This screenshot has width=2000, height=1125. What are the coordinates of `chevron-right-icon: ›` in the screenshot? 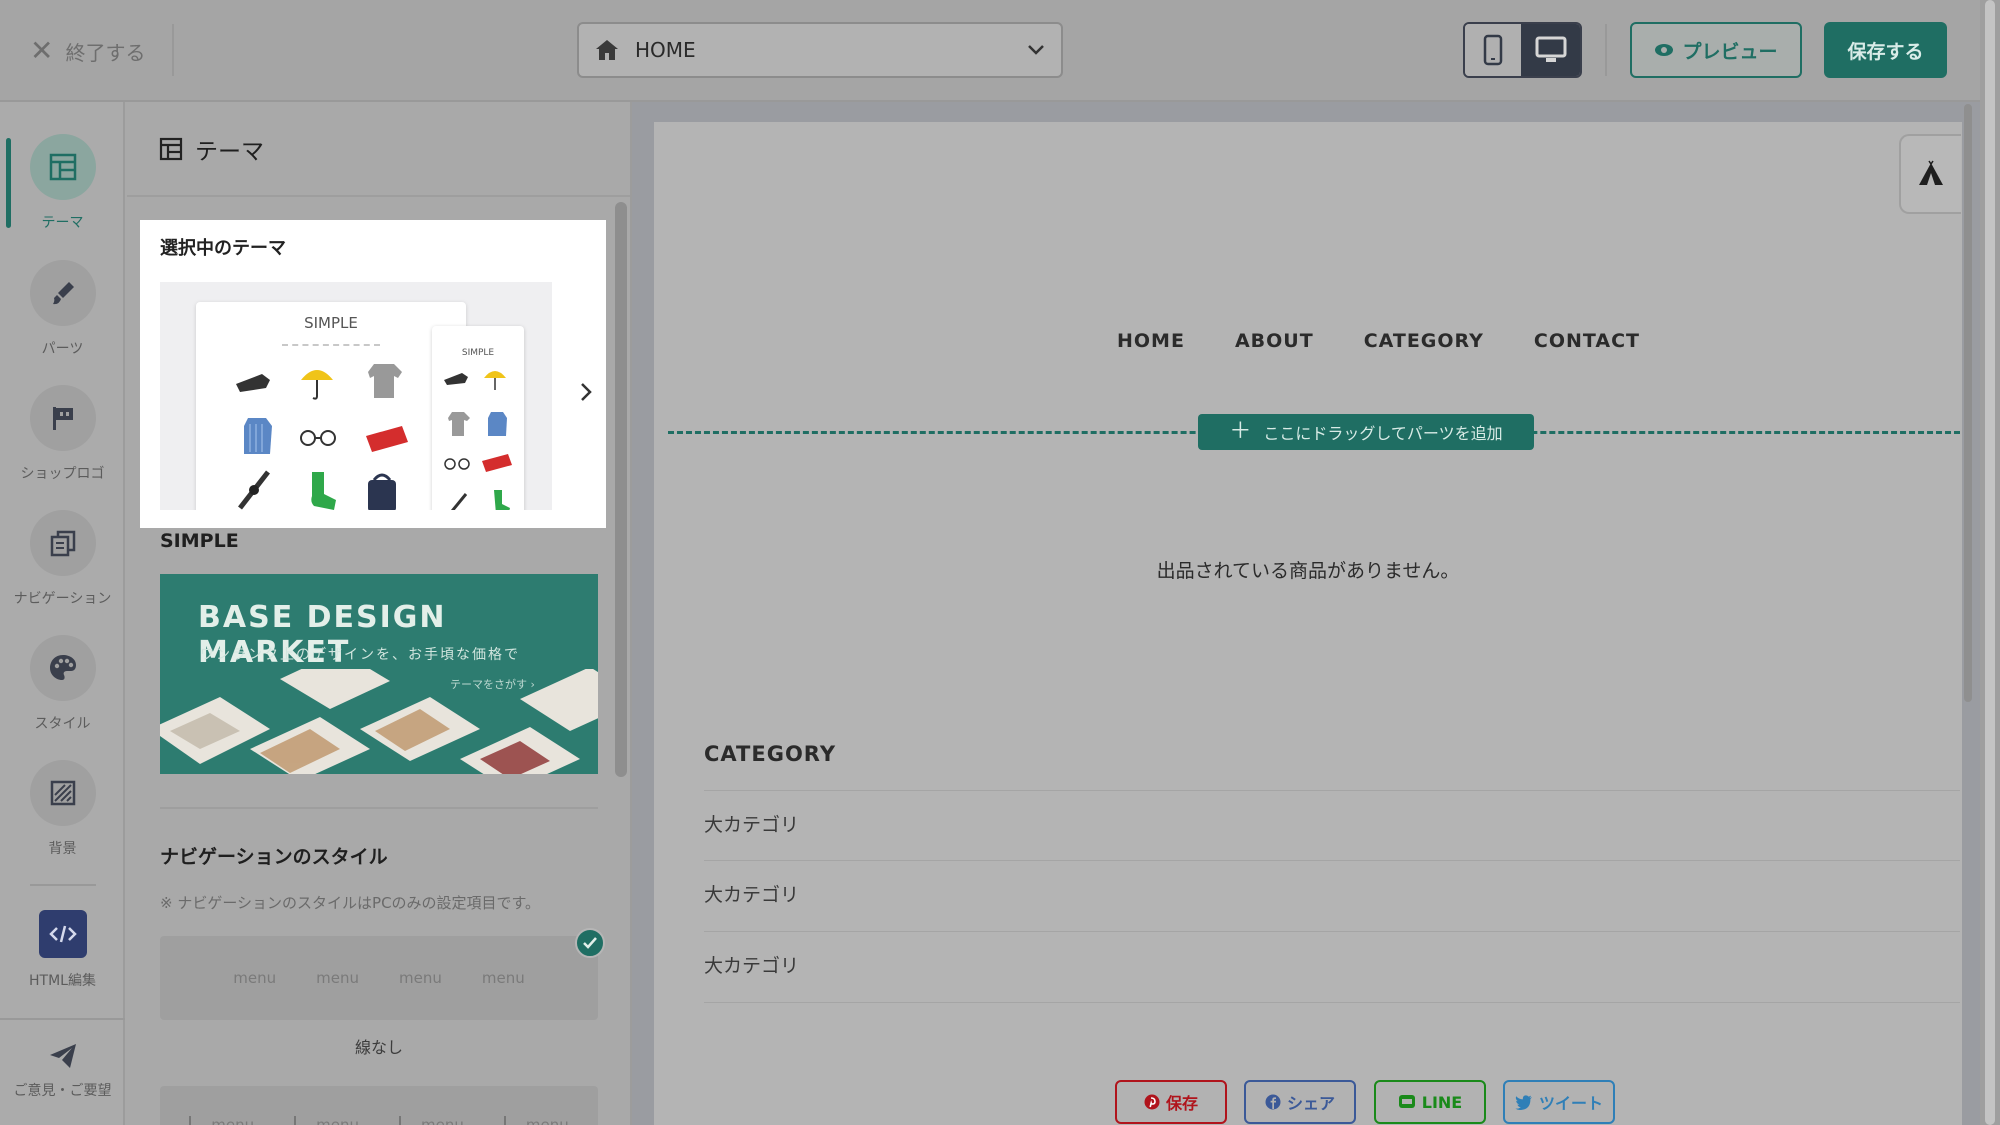 It's located at (532, 684).